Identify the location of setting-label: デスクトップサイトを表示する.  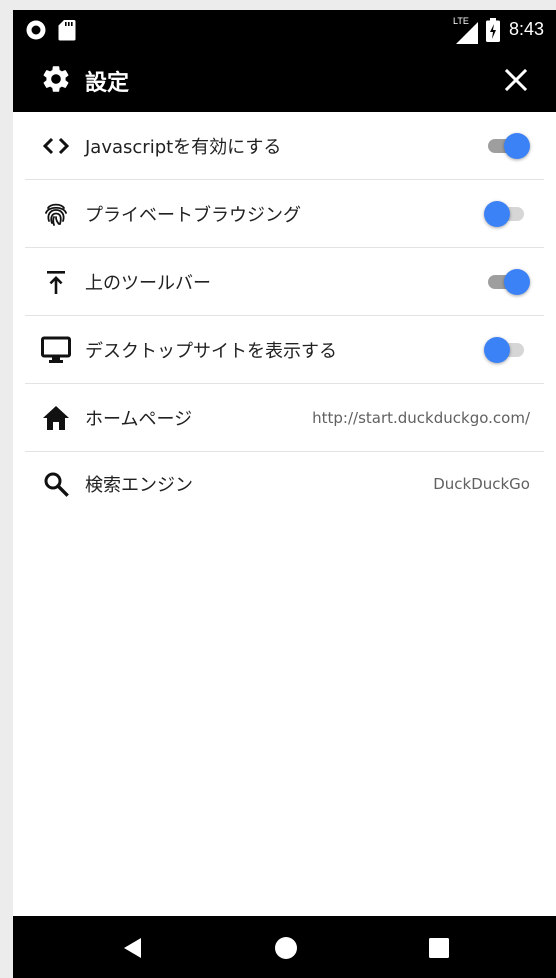
(211, 351).